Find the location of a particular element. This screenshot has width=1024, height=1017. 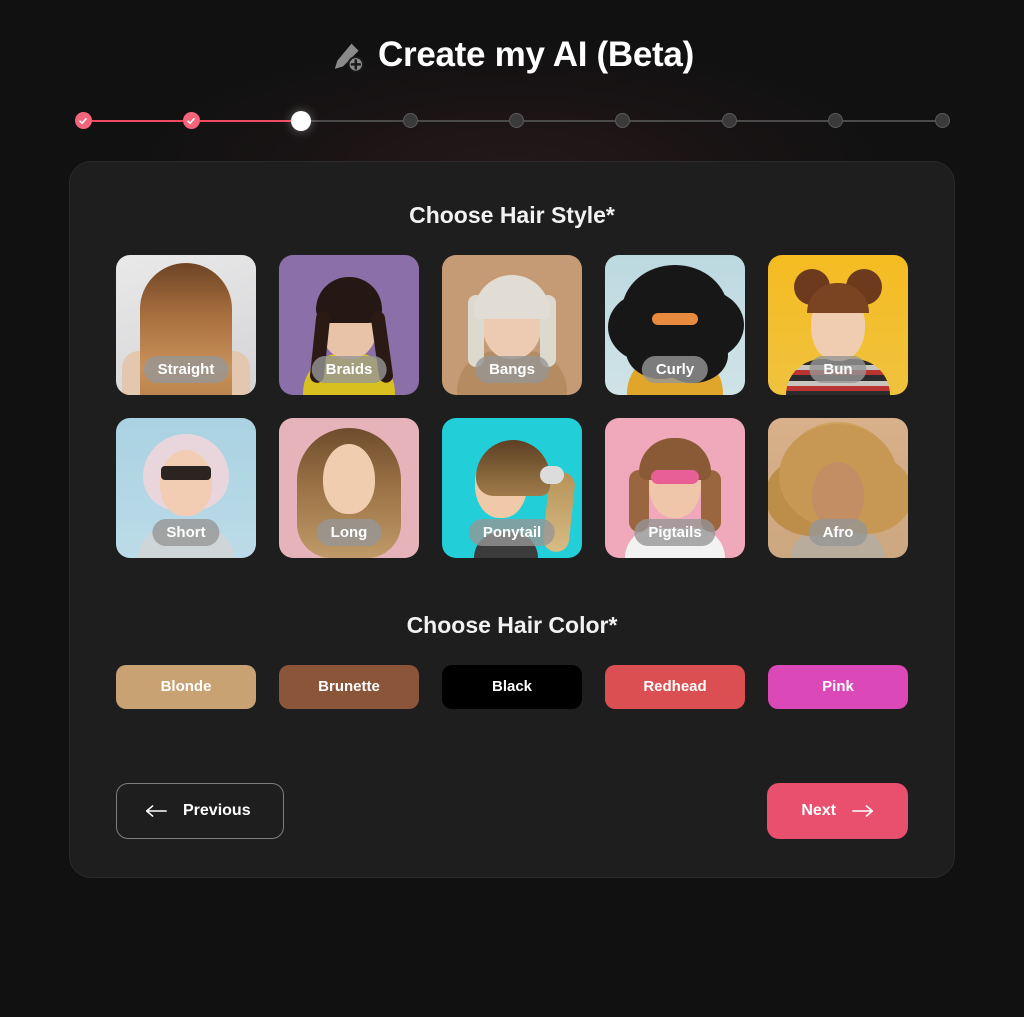

hair-color-button-redhead: Redhead is located at coordinates (675, 686).